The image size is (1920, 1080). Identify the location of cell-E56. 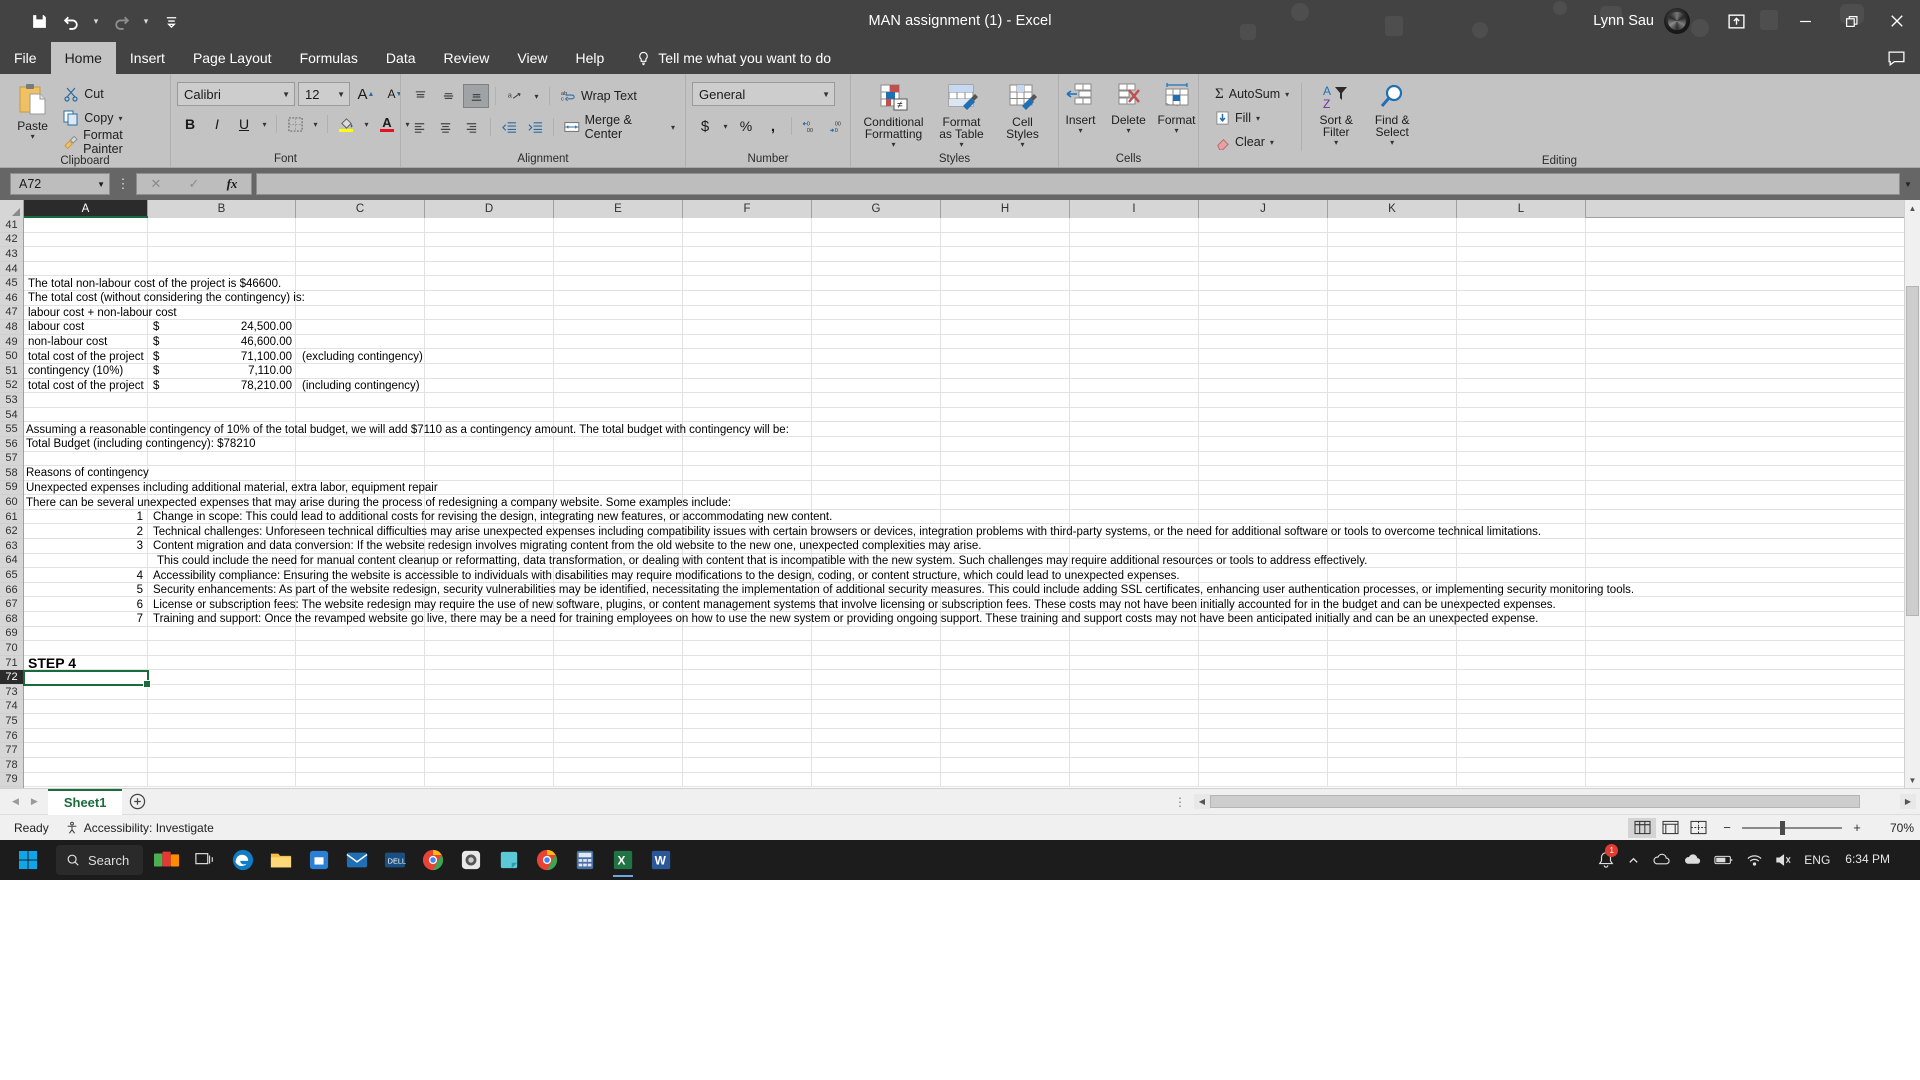
(618, 444).